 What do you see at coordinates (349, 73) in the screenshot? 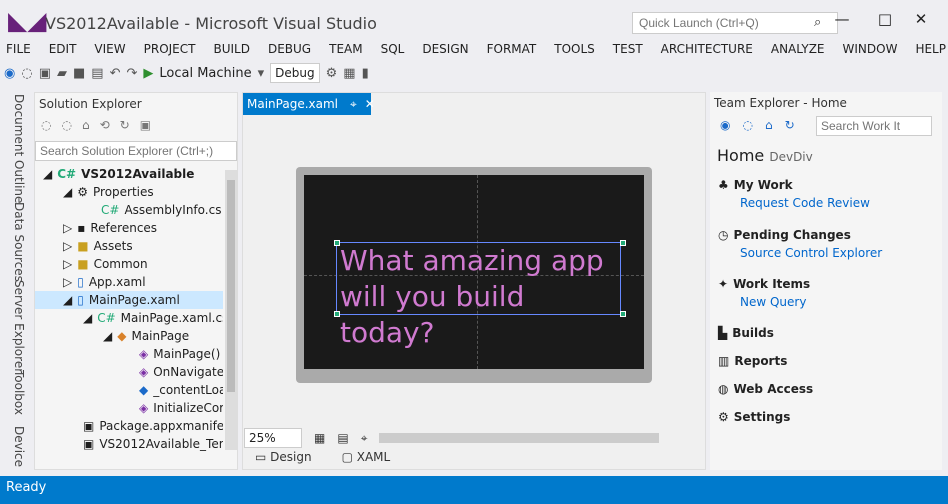
I see `layout-icon: ▦` at bounding box center [349, 73].